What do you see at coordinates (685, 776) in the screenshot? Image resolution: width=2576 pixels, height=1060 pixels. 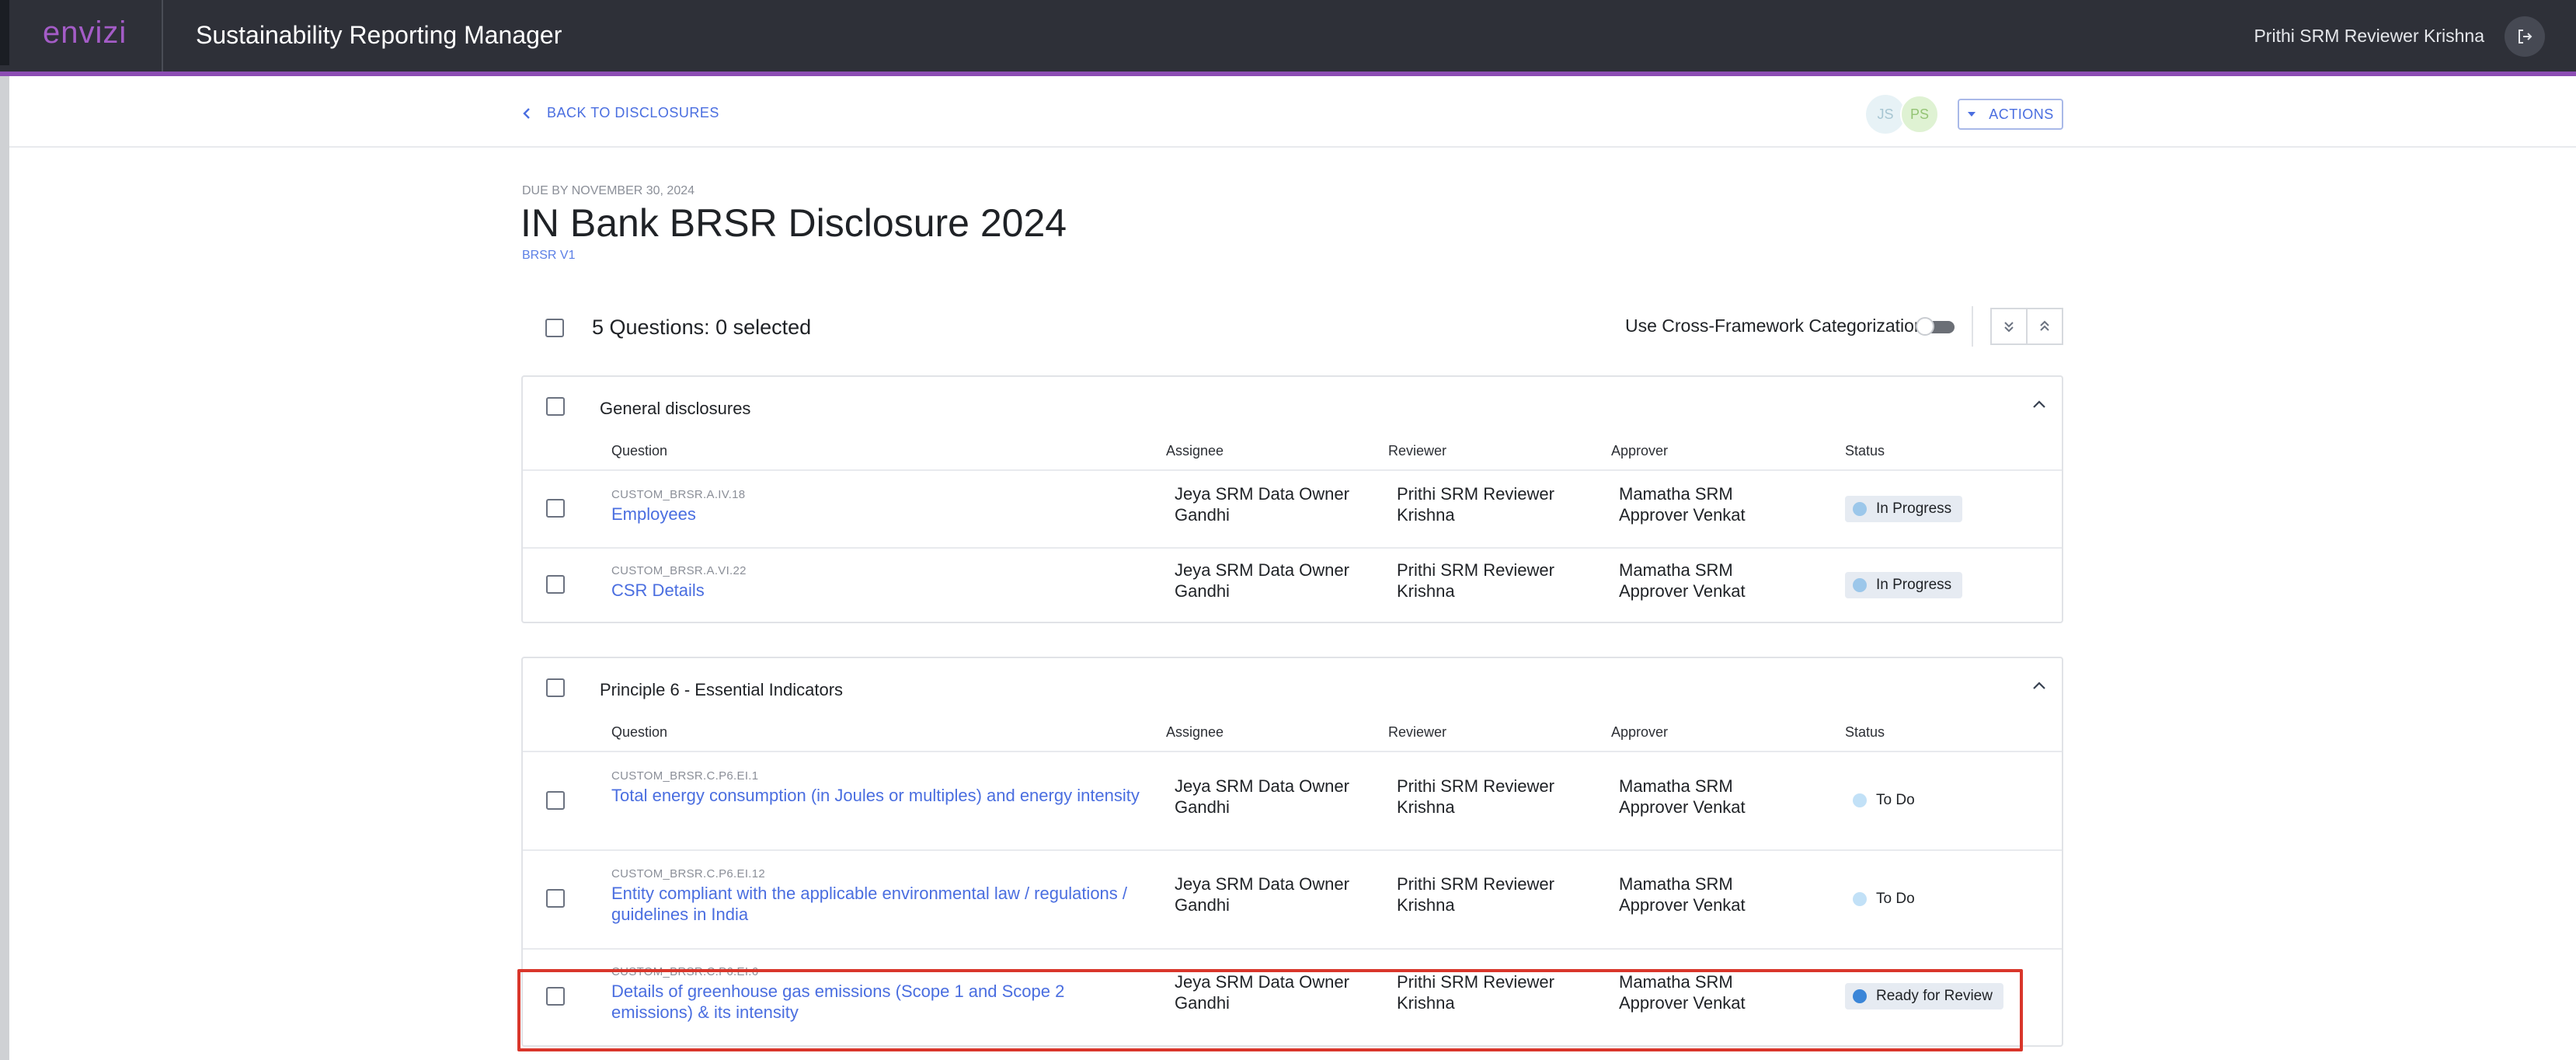 I see `question-code: CUSTOM_BRSR.C.P6.EI.1` at bounding box center [685, 776].